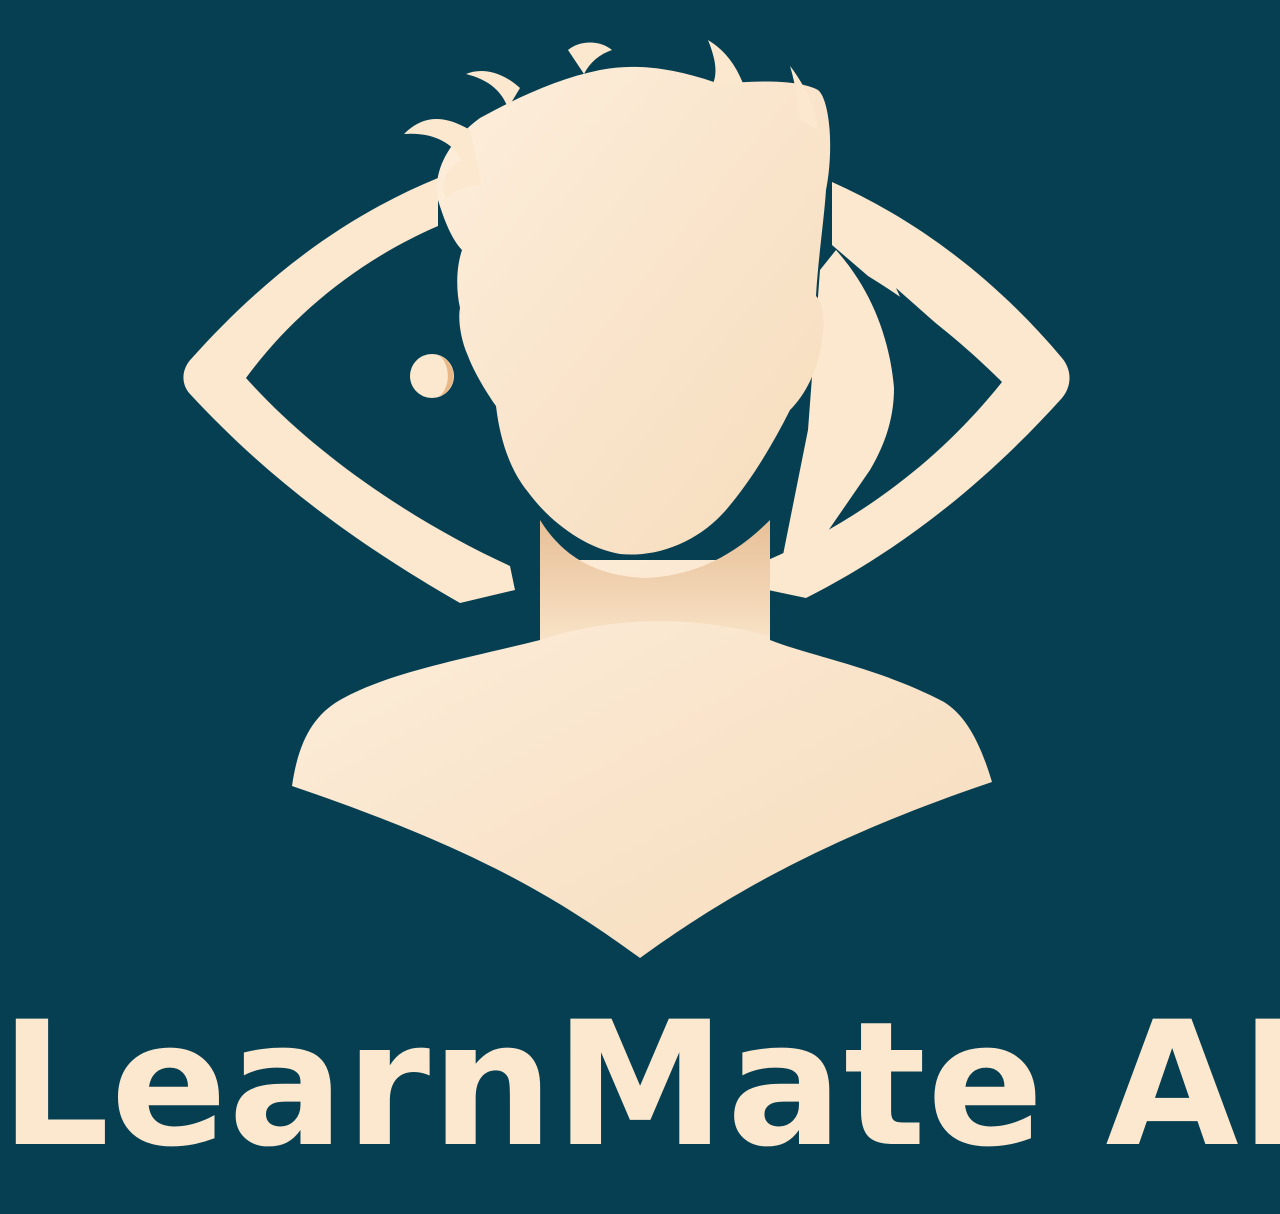  I want to click on eye-dot-icon, so click(432, 376).